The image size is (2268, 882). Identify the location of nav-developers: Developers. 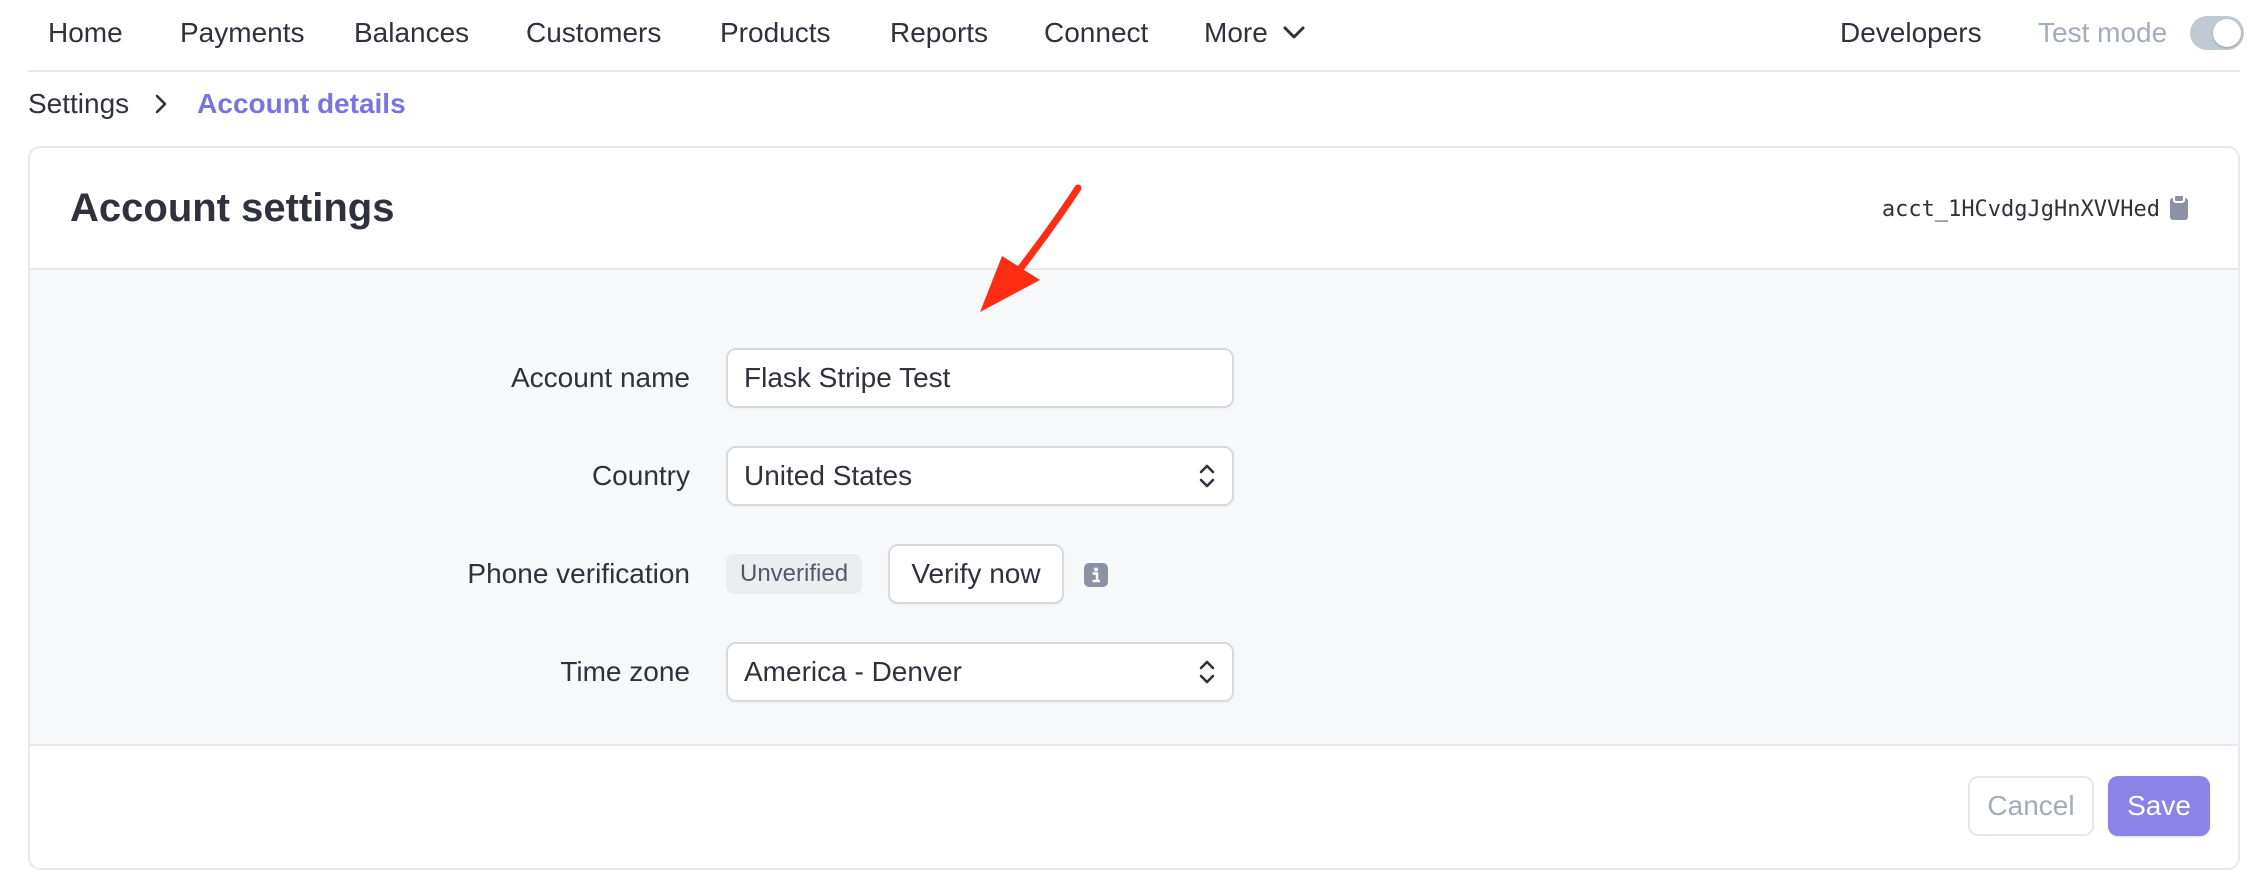
(1911, 33).